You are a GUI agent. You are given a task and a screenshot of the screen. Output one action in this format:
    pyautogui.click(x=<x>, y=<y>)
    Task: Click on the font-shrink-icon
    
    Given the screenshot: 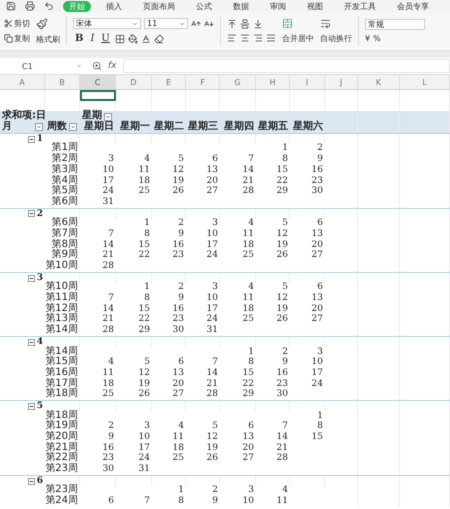 What is the action you would take?
    pyautogui.click(x=209, y=23)
    